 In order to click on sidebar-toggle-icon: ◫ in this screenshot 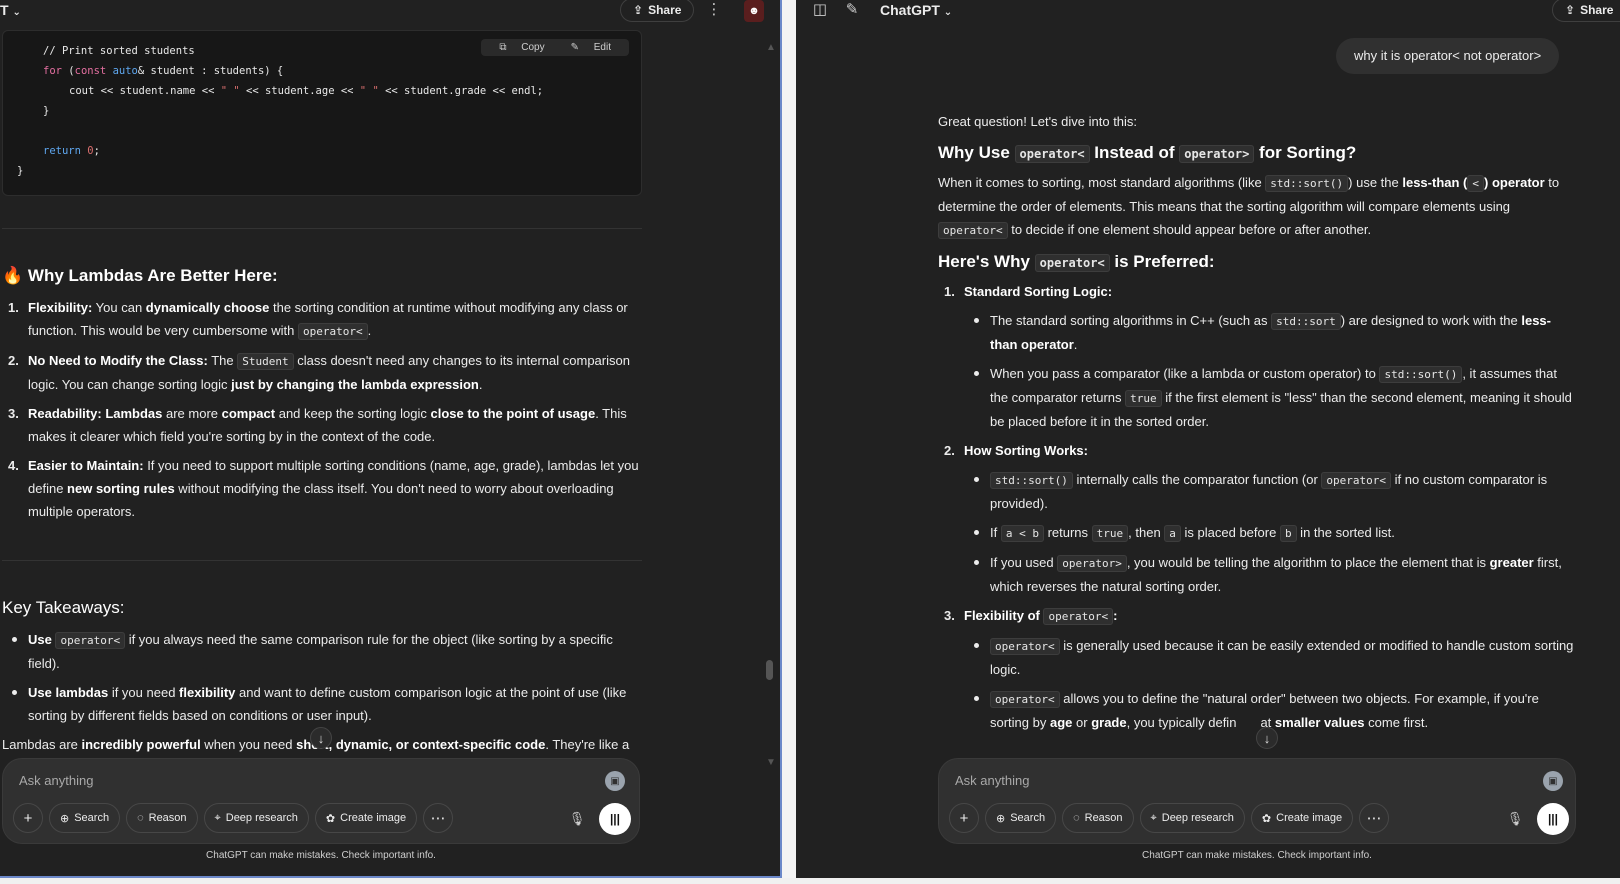, I will do `click(820, 10)`.